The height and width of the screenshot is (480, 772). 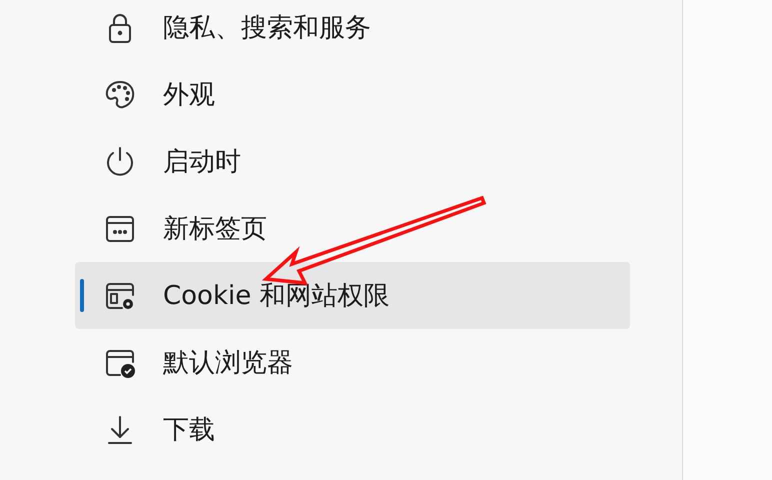 I want to click on sidebar-item: 外观, so click(x=352, y=94).